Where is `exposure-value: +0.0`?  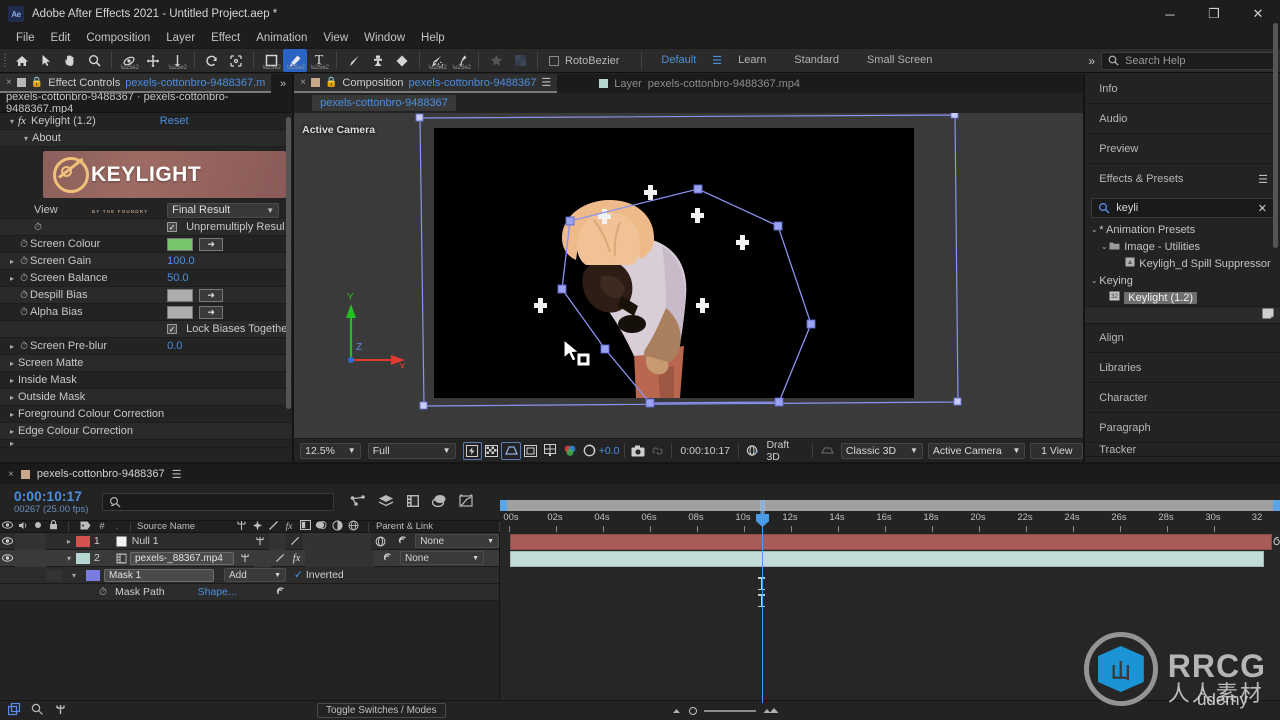 exposure-value: +0.0 is located at coordinates (609, 451).